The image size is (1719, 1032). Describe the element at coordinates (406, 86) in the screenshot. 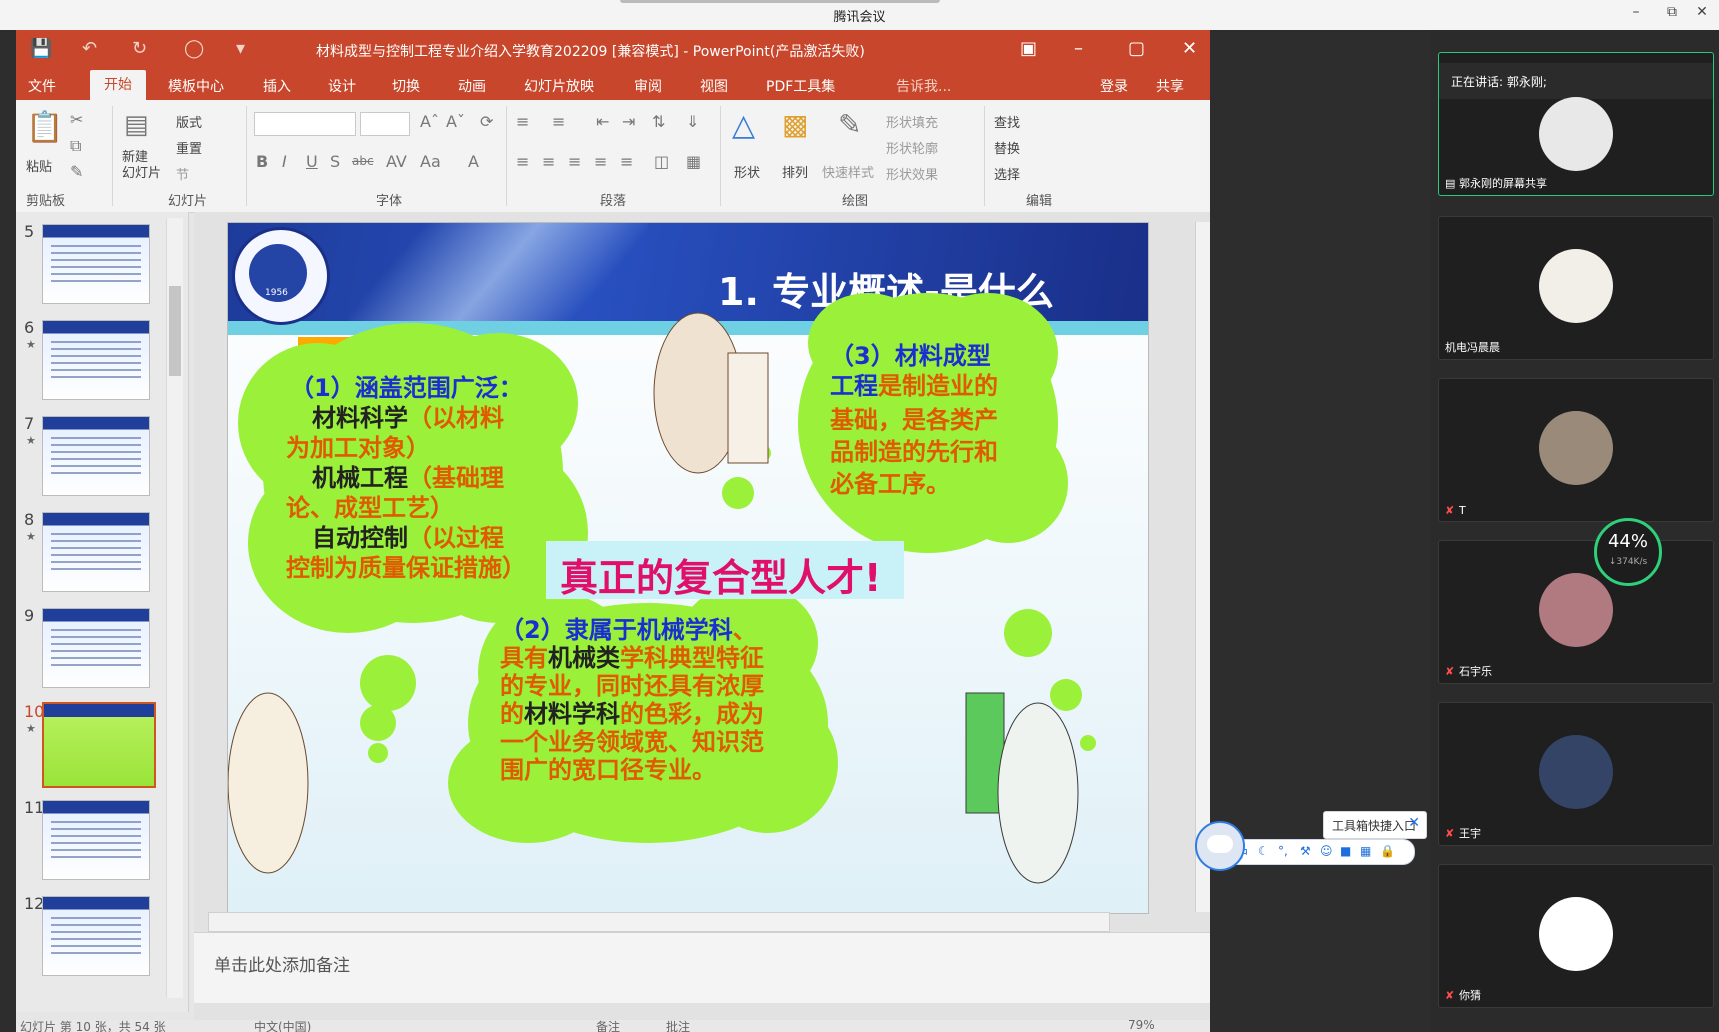

I see `tab-transitions: 切换` at that location.